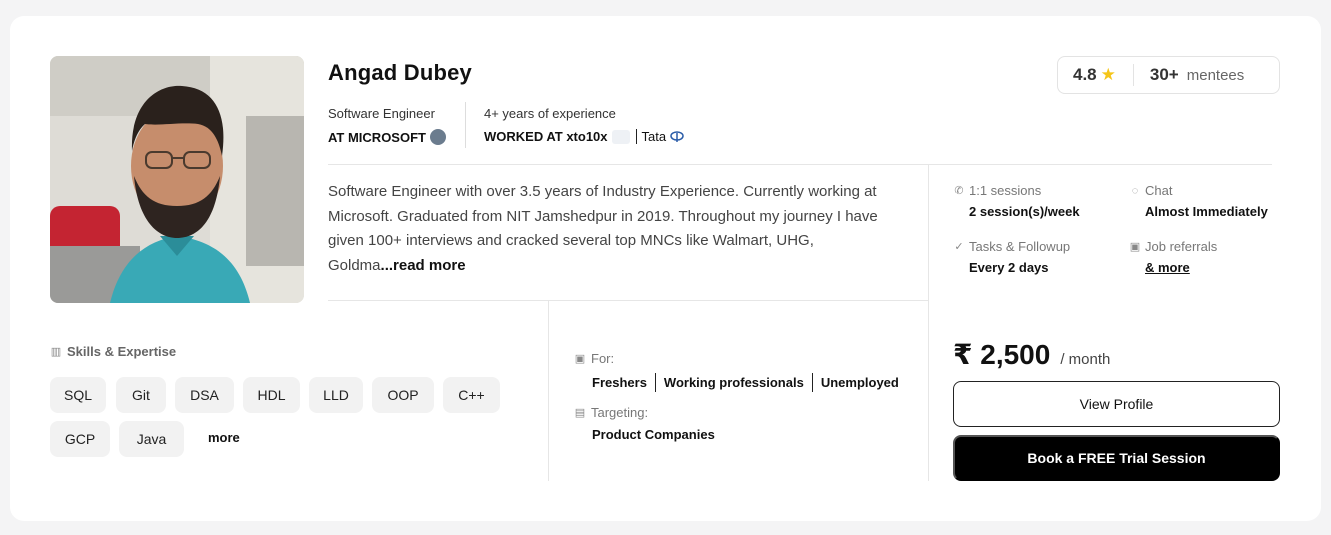 This screenshot has width=1331, height=535. I want to click on role-divider, so click(465, 125).